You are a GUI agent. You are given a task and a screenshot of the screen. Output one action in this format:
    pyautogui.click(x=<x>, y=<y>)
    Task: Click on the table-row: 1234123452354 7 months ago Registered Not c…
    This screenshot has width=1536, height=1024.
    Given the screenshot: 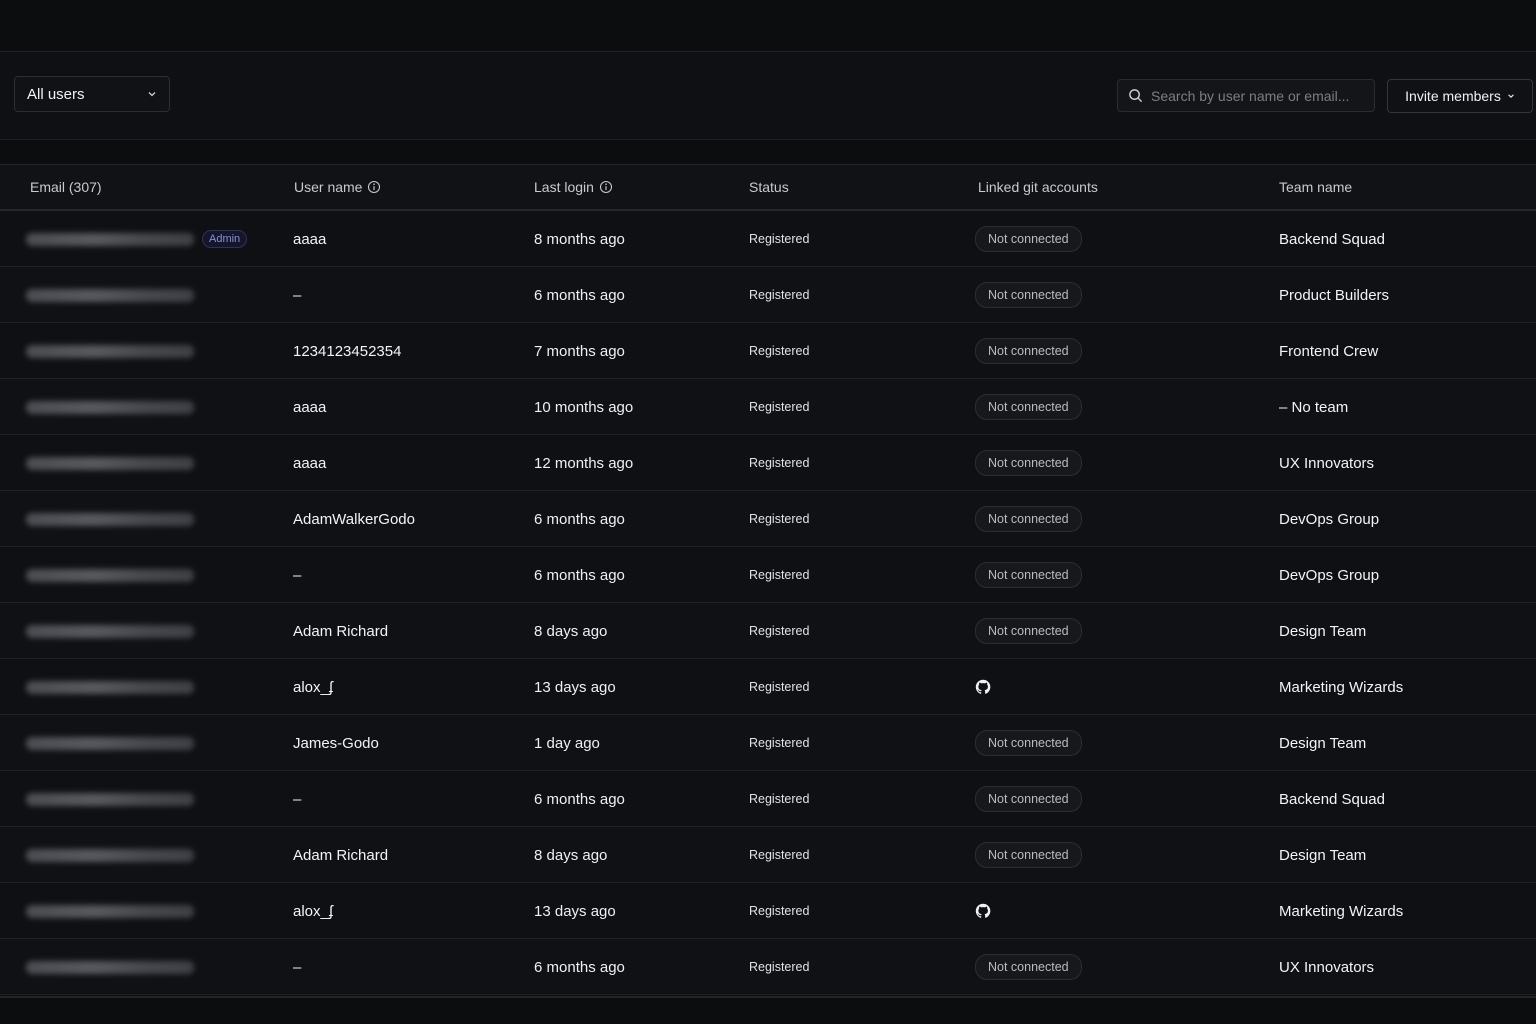 What is the action you would take?
    pyautogui.click(x=768, y=351)
    